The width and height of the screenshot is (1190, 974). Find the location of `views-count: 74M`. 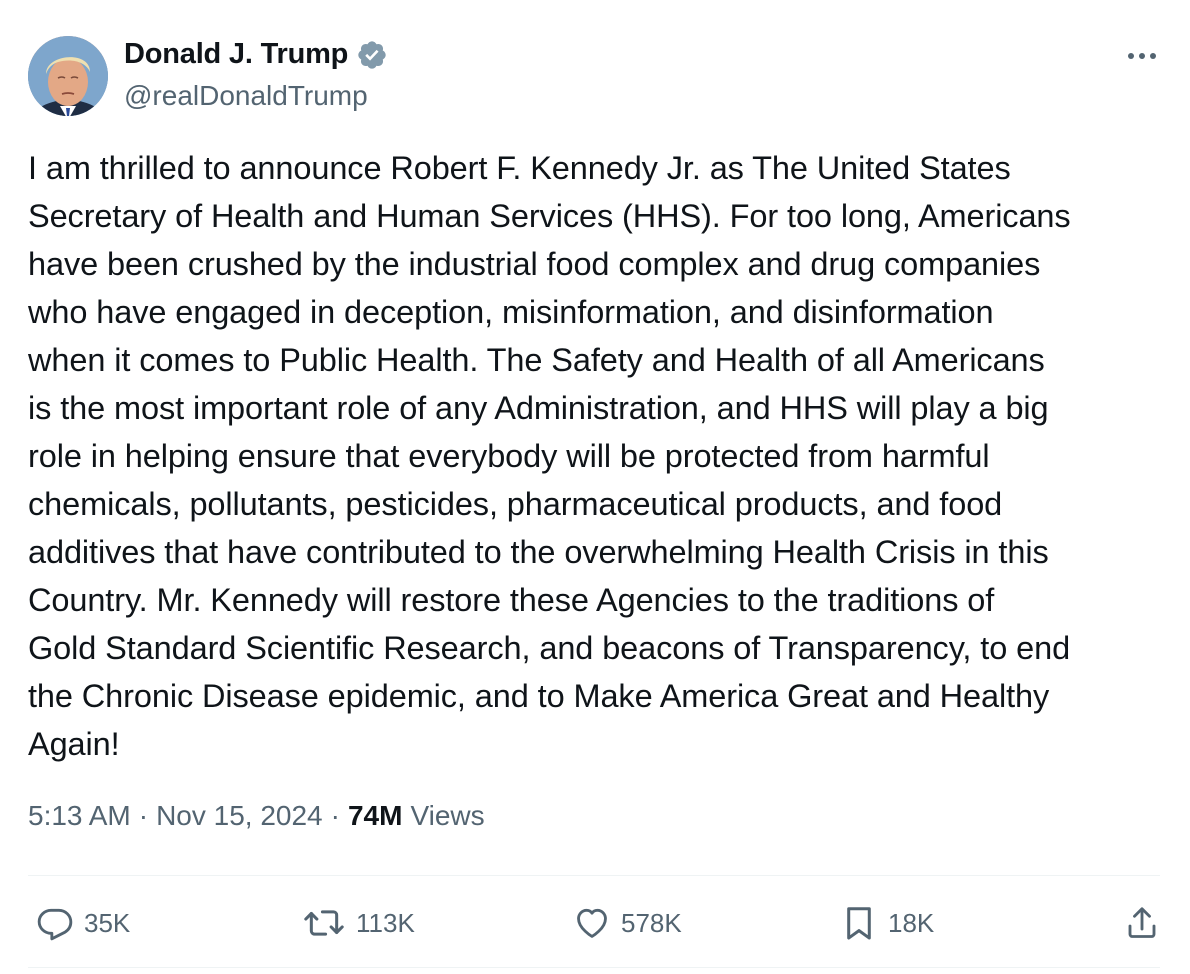

views-count: 74M is located at coordinates (375, 816).